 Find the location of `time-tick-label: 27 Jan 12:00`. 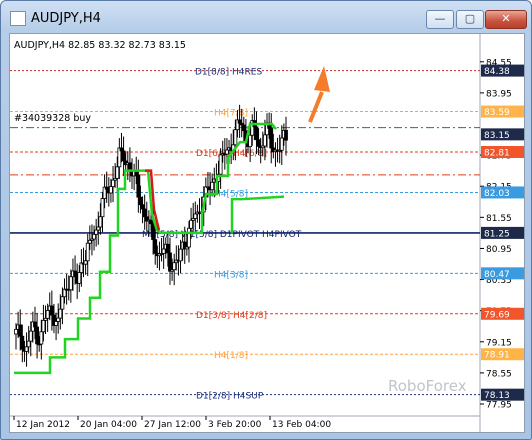

time-tick-label: 27 Jan 12:00 is located at coordinates (172, 425).